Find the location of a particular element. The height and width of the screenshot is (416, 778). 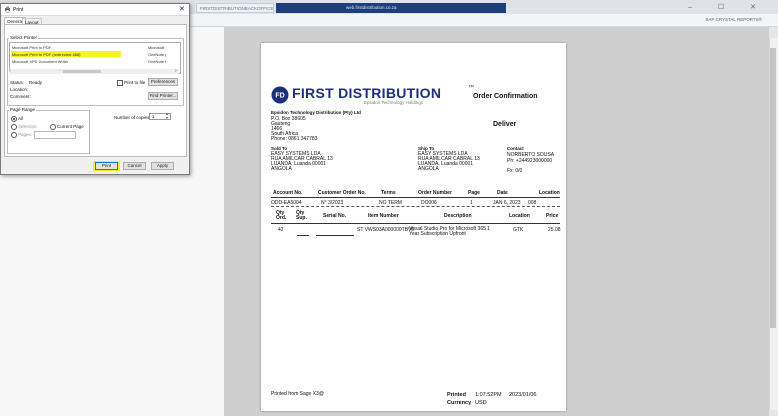

status-label: Status: is located at coordinates (17, 82).